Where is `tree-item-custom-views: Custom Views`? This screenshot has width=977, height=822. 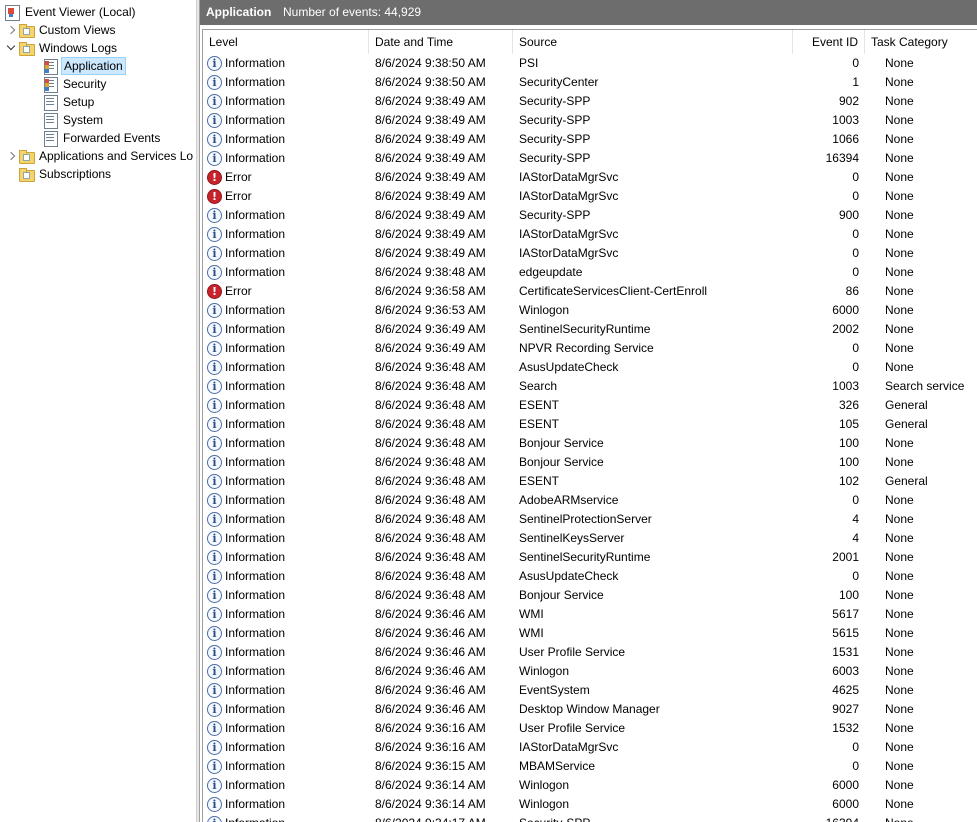 tree-item-custom-views: Custom Views is located at coordinates (61, 30).